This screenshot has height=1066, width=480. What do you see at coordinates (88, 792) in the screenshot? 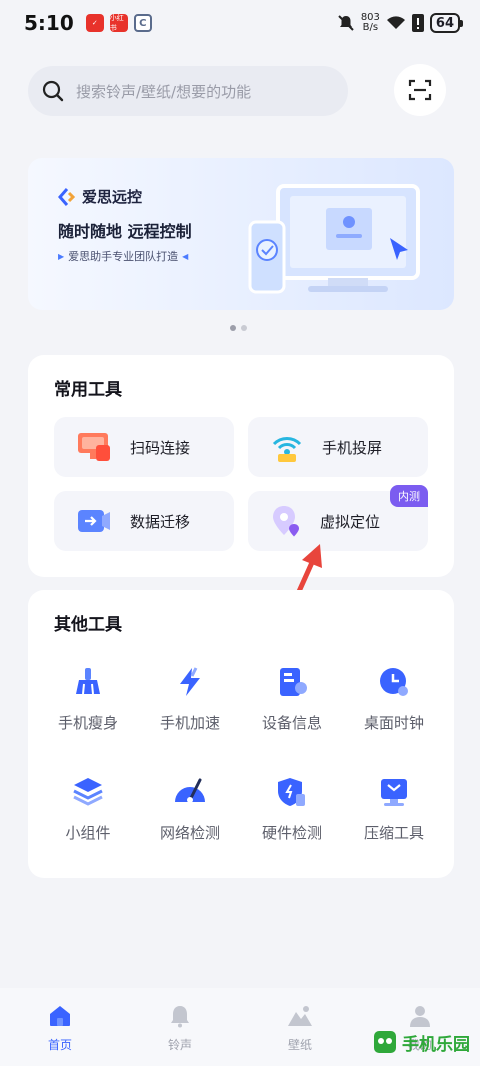
I see `layers-icon` at bounding box center [88, 792].